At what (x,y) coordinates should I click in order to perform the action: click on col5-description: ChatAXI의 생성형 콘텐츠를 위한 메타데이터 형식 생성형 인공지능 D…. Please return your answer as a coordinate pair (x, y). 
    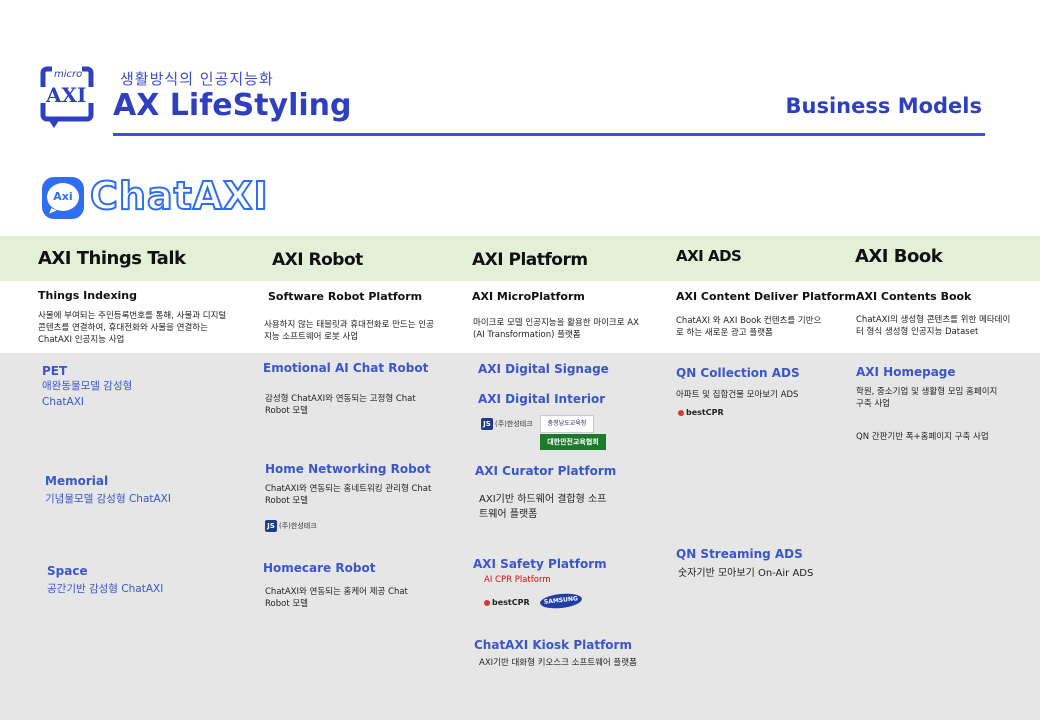
    Looking at the image, I should click on (933, 326).